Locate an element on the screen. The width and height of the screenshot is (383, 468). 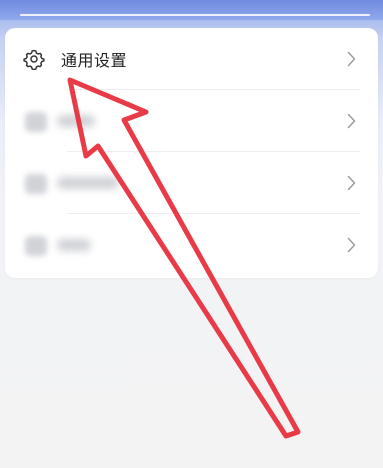
settings-item-general: 通用设置 is located at coordinates (191, 59).